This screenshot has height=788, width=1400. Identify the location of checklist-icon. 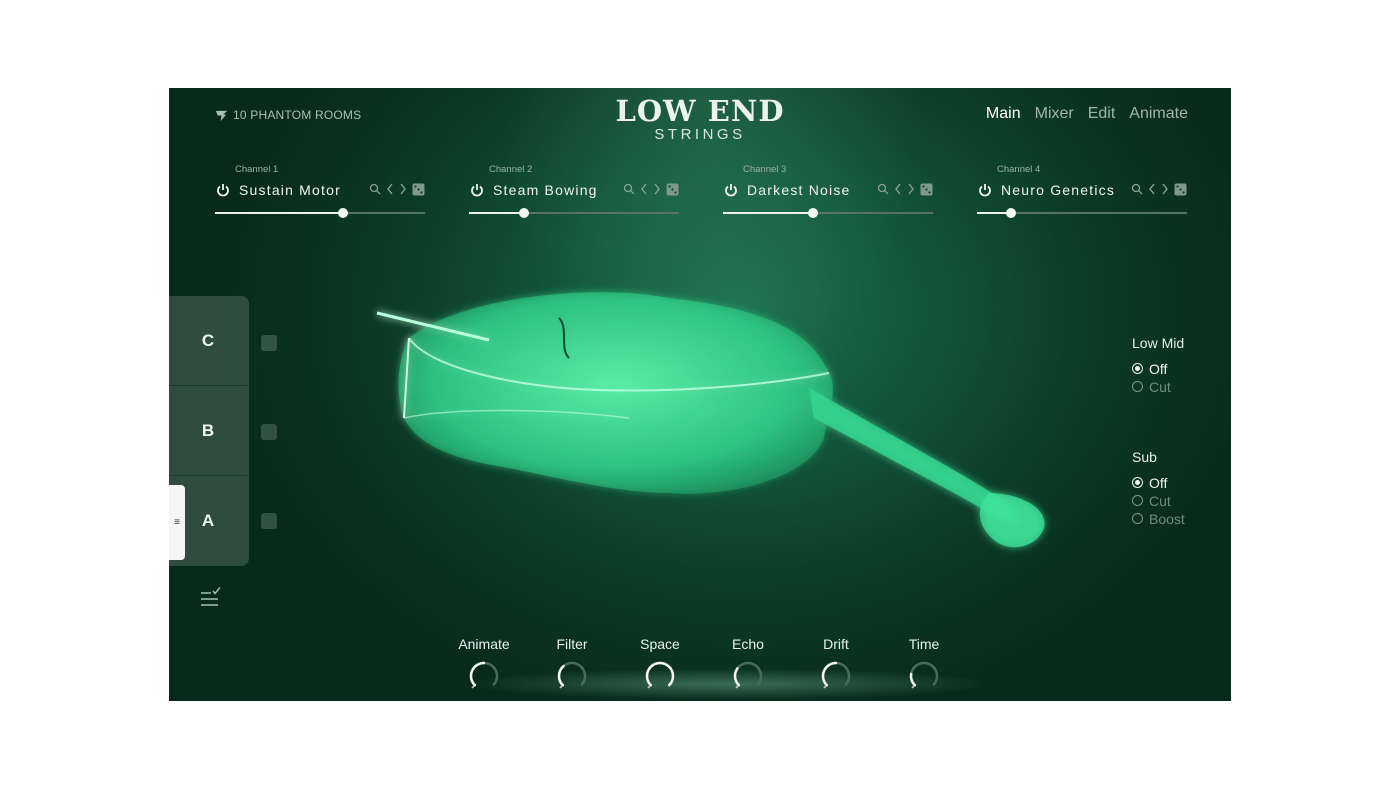
(210, 600).